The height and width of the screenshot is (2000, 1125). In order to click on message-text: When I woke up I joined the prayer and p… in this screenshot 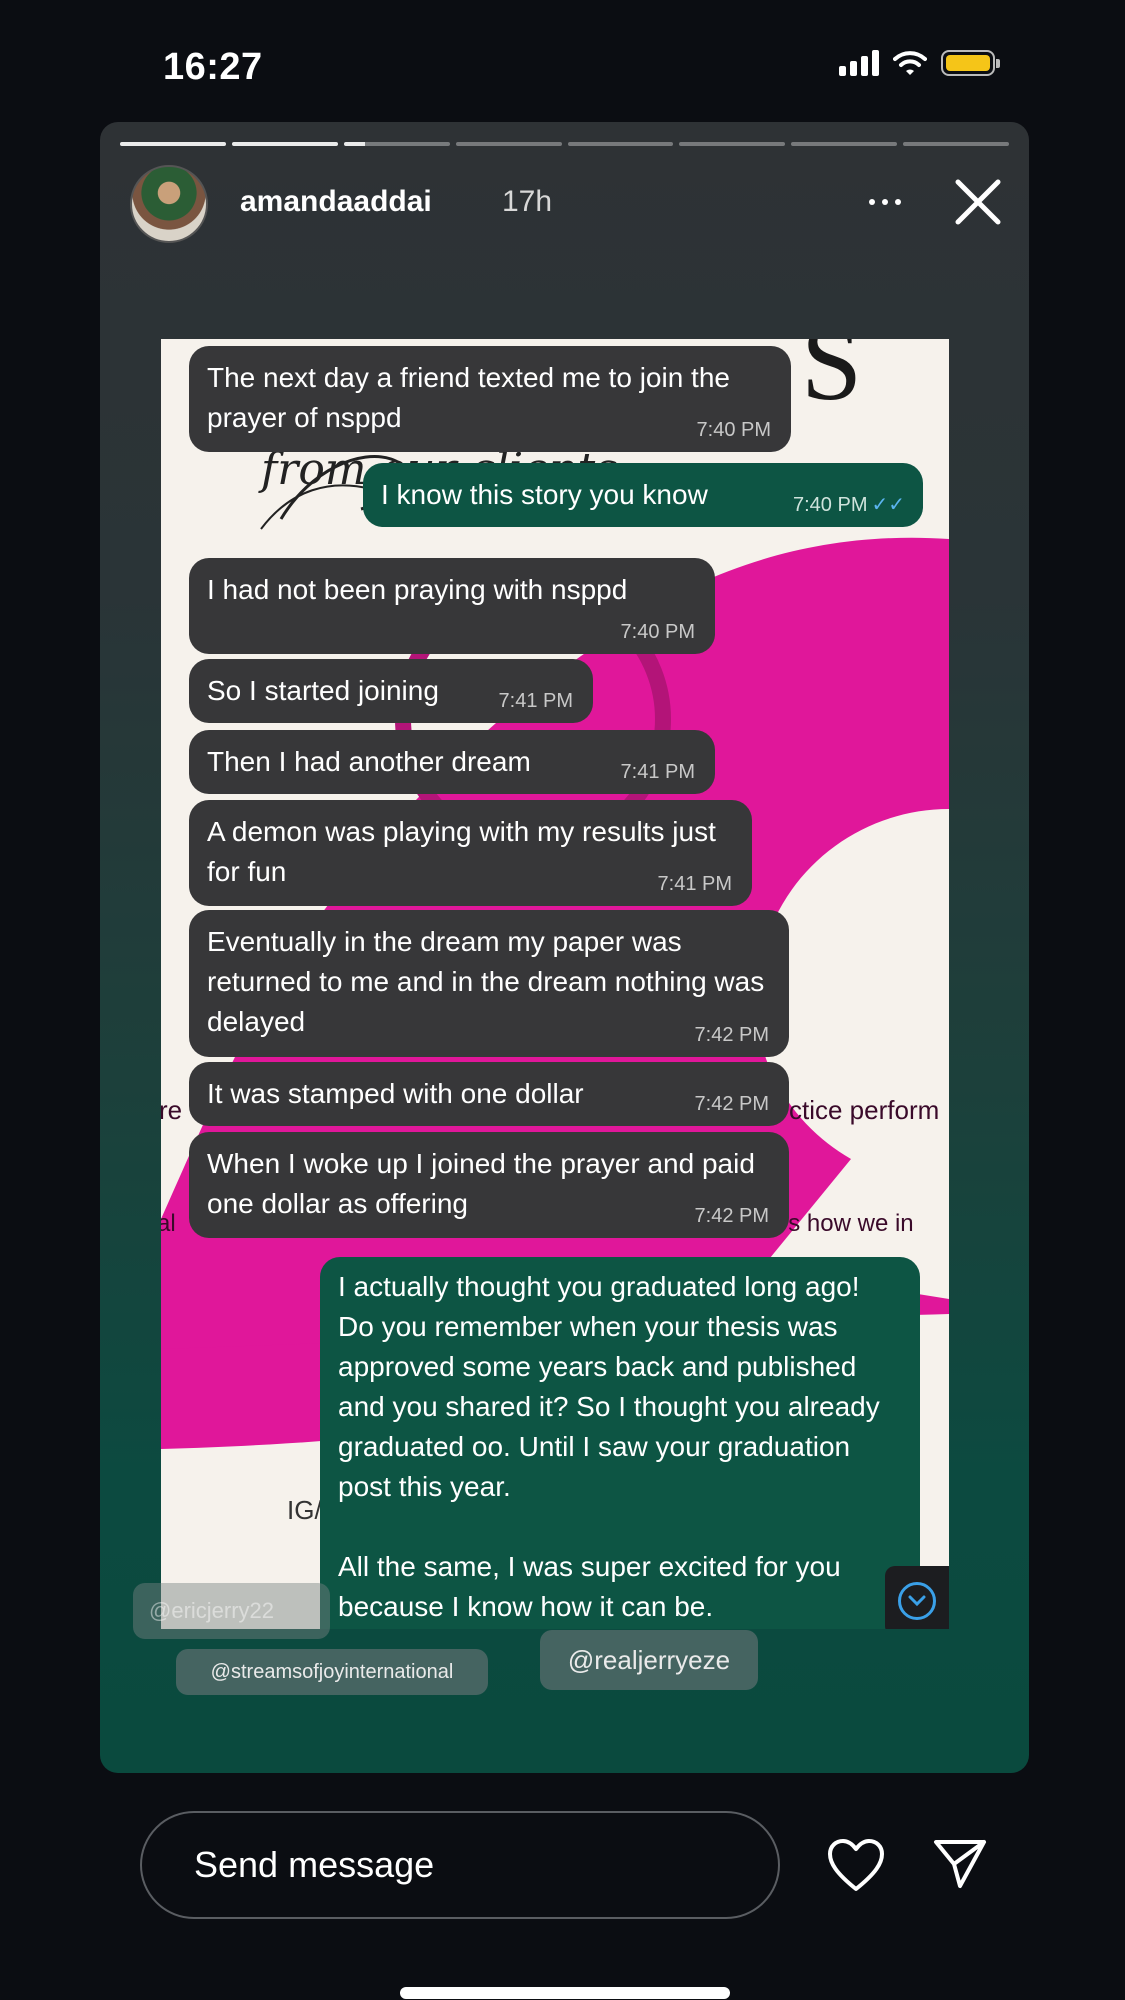, I will do `click(481, 1183)`.